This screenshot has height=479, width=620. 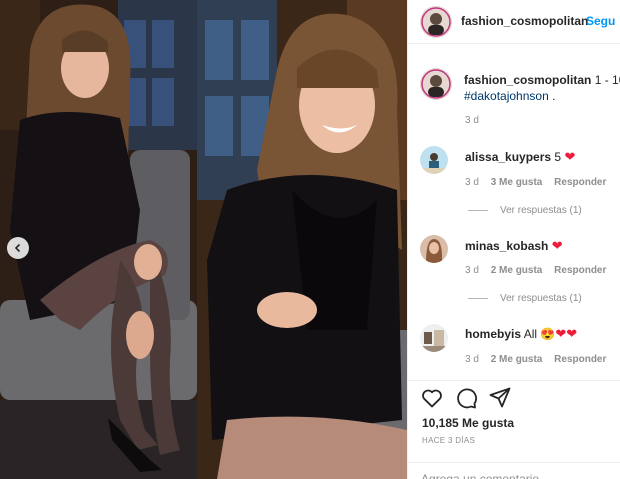 I want to click on carousel-prev-button, so click(x=18, y=248).